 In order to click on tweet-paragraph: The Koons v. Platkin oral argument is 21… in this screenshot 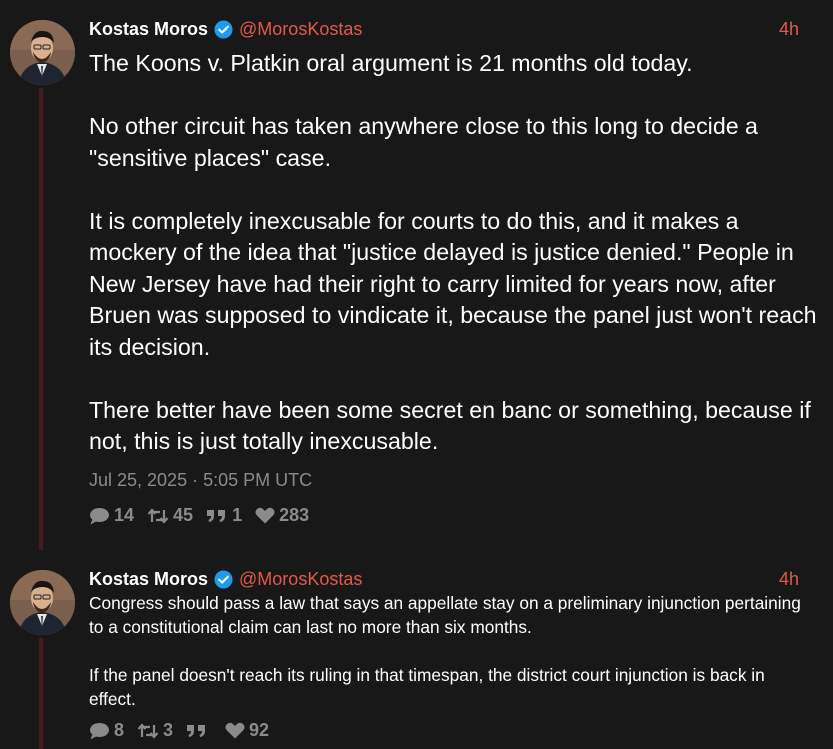, I will do `click(391, 63)`.